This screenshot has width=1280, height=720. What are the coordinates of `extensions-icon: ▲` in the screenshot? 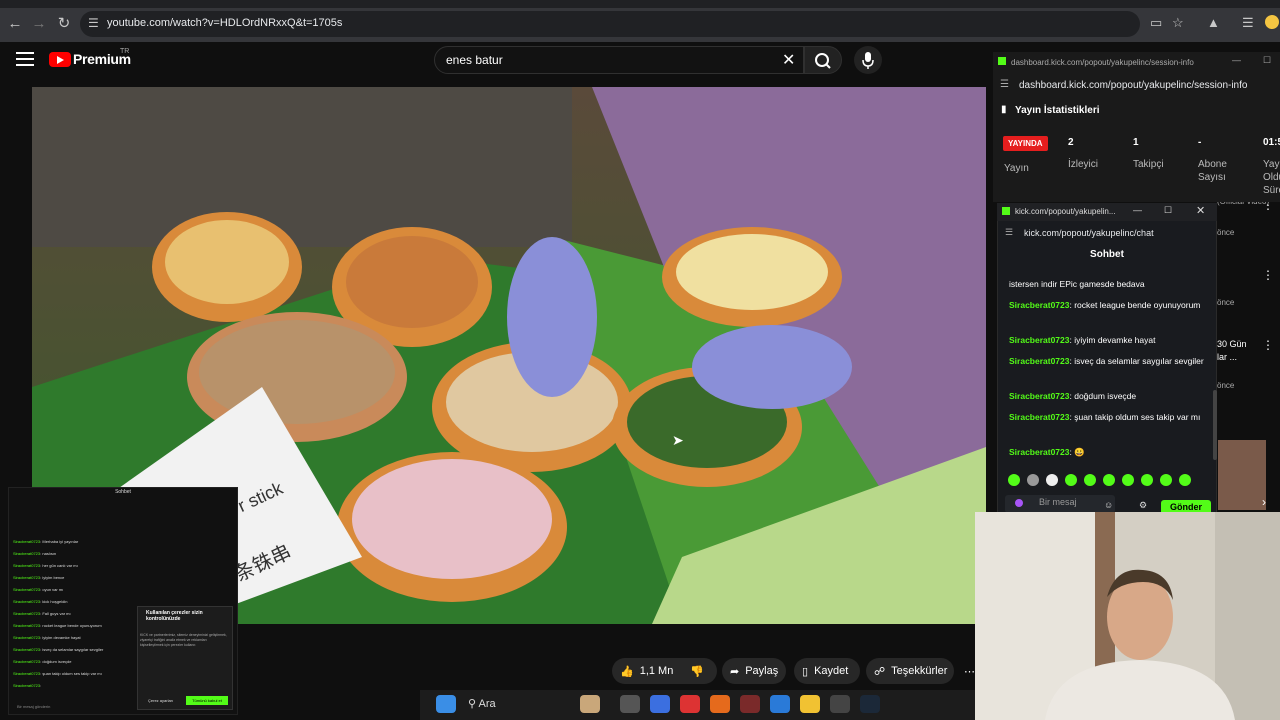 It's located at (1213, 22).